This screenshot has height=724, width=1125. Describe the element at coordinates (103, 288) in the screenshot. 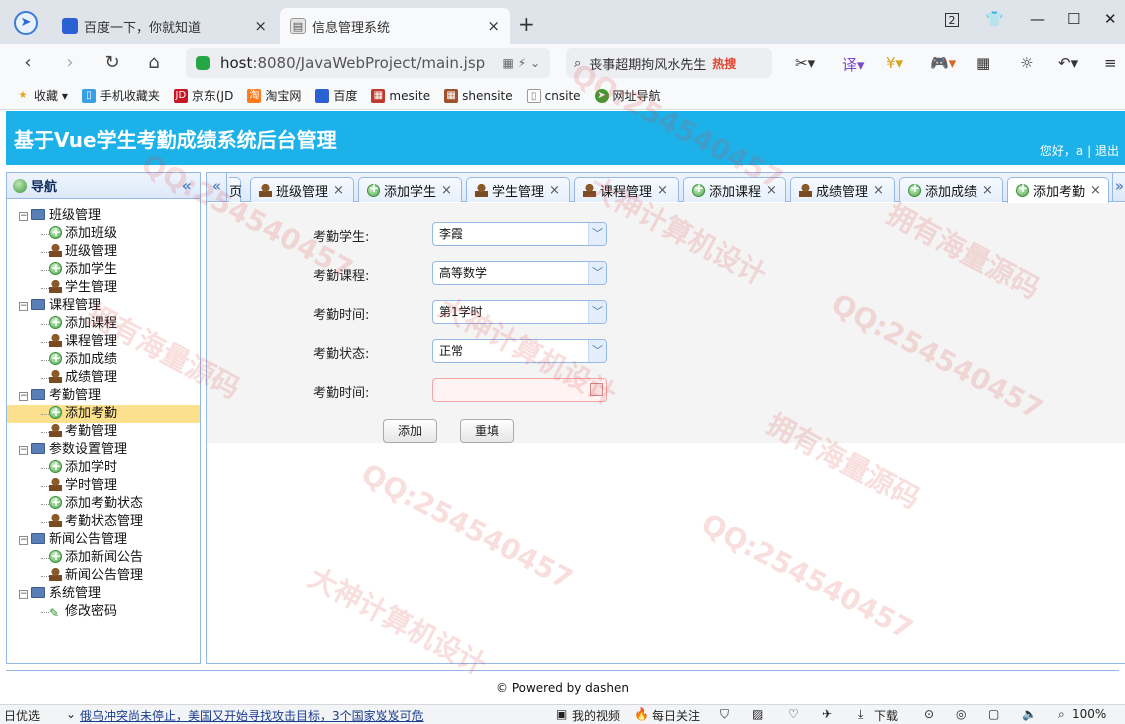

I see `nav-item: 学生管理` at that location.